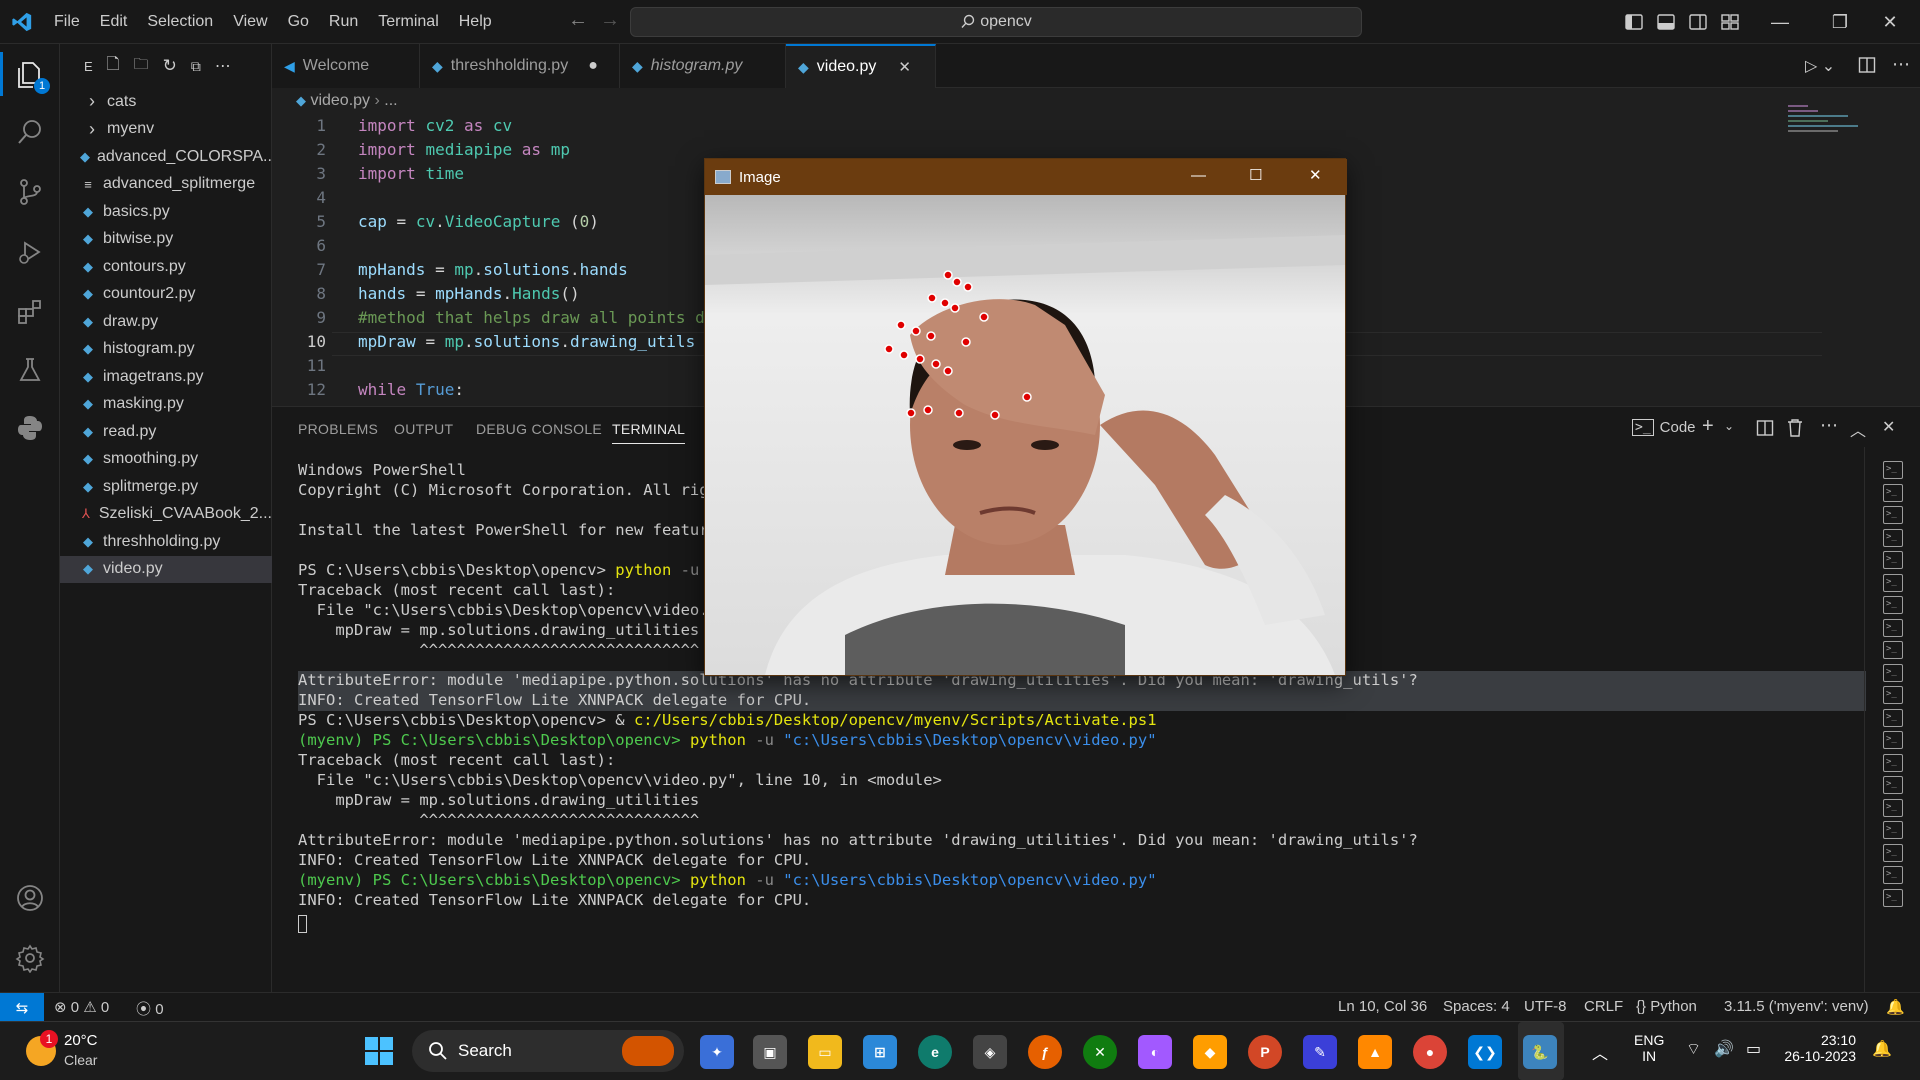  Describe the element at coordinates (113, 66) in the screenshot. I see `new-file-icon: 🗋` at that location.